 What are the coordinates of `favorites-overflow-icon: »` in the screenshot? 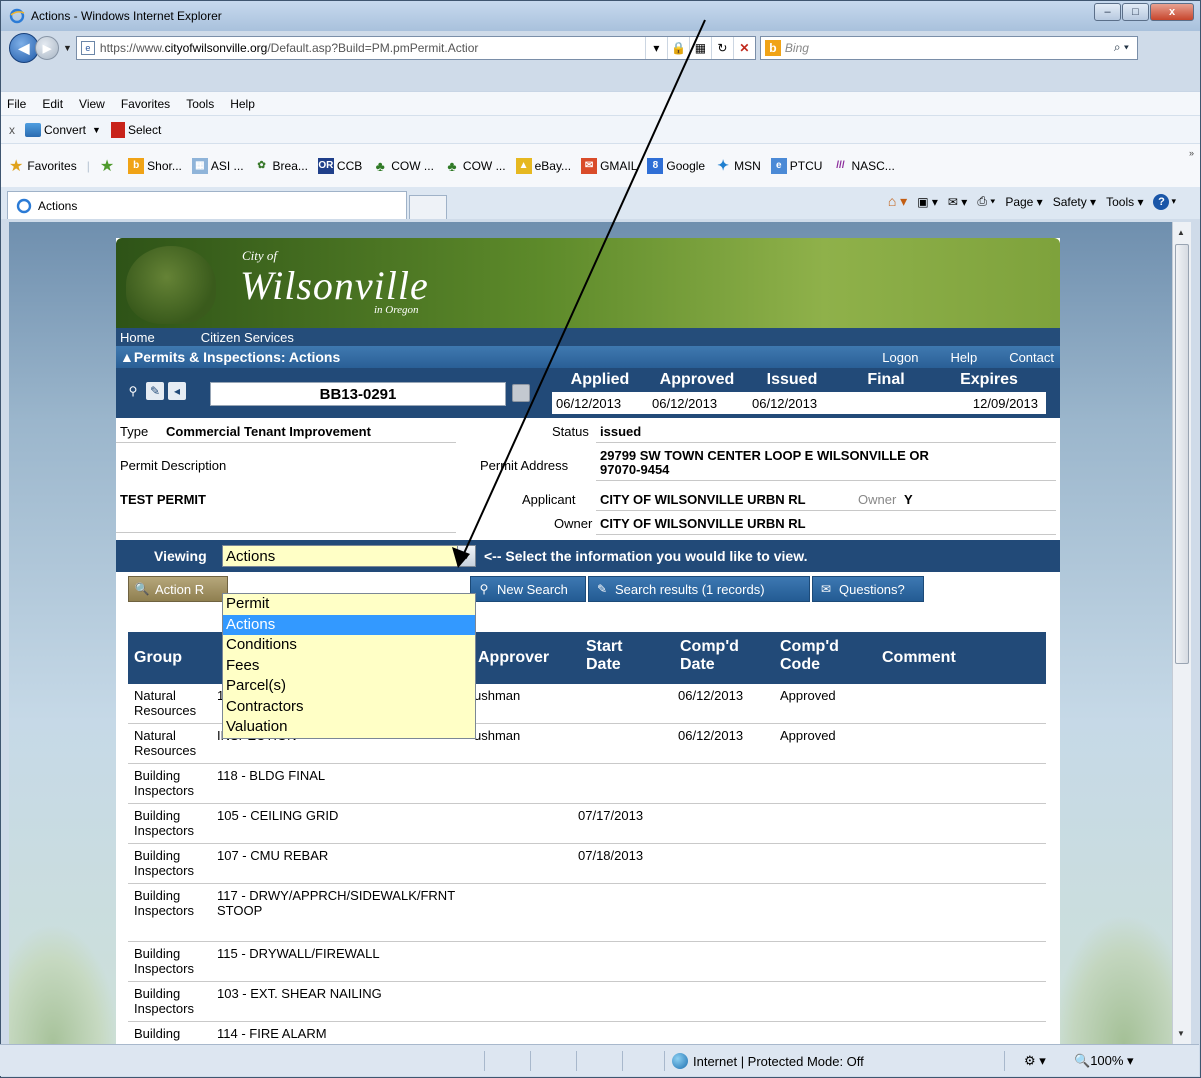 It's located at (1191, 153).